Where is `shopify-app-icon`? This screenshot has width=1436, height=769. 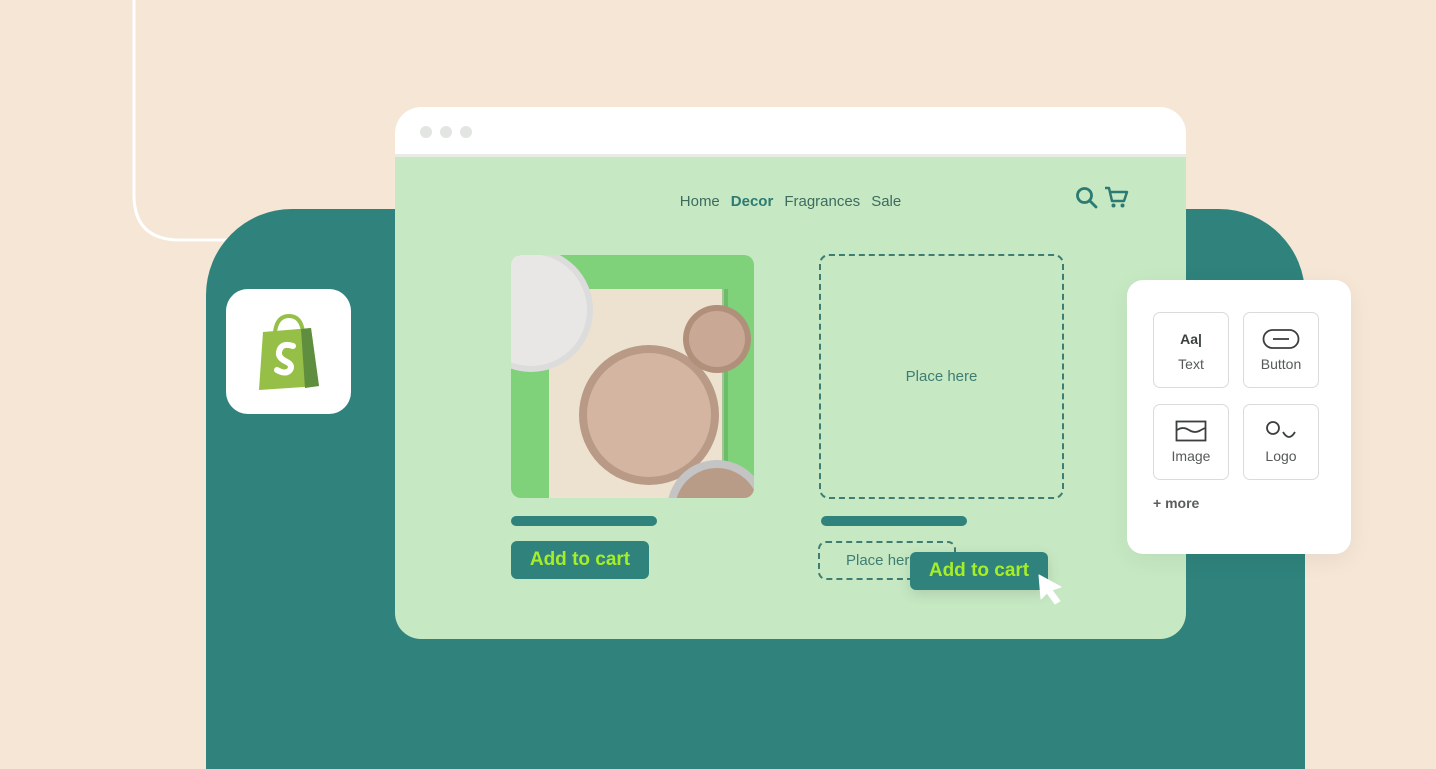
shopify-app-icon is located at coordinates (288, 351).